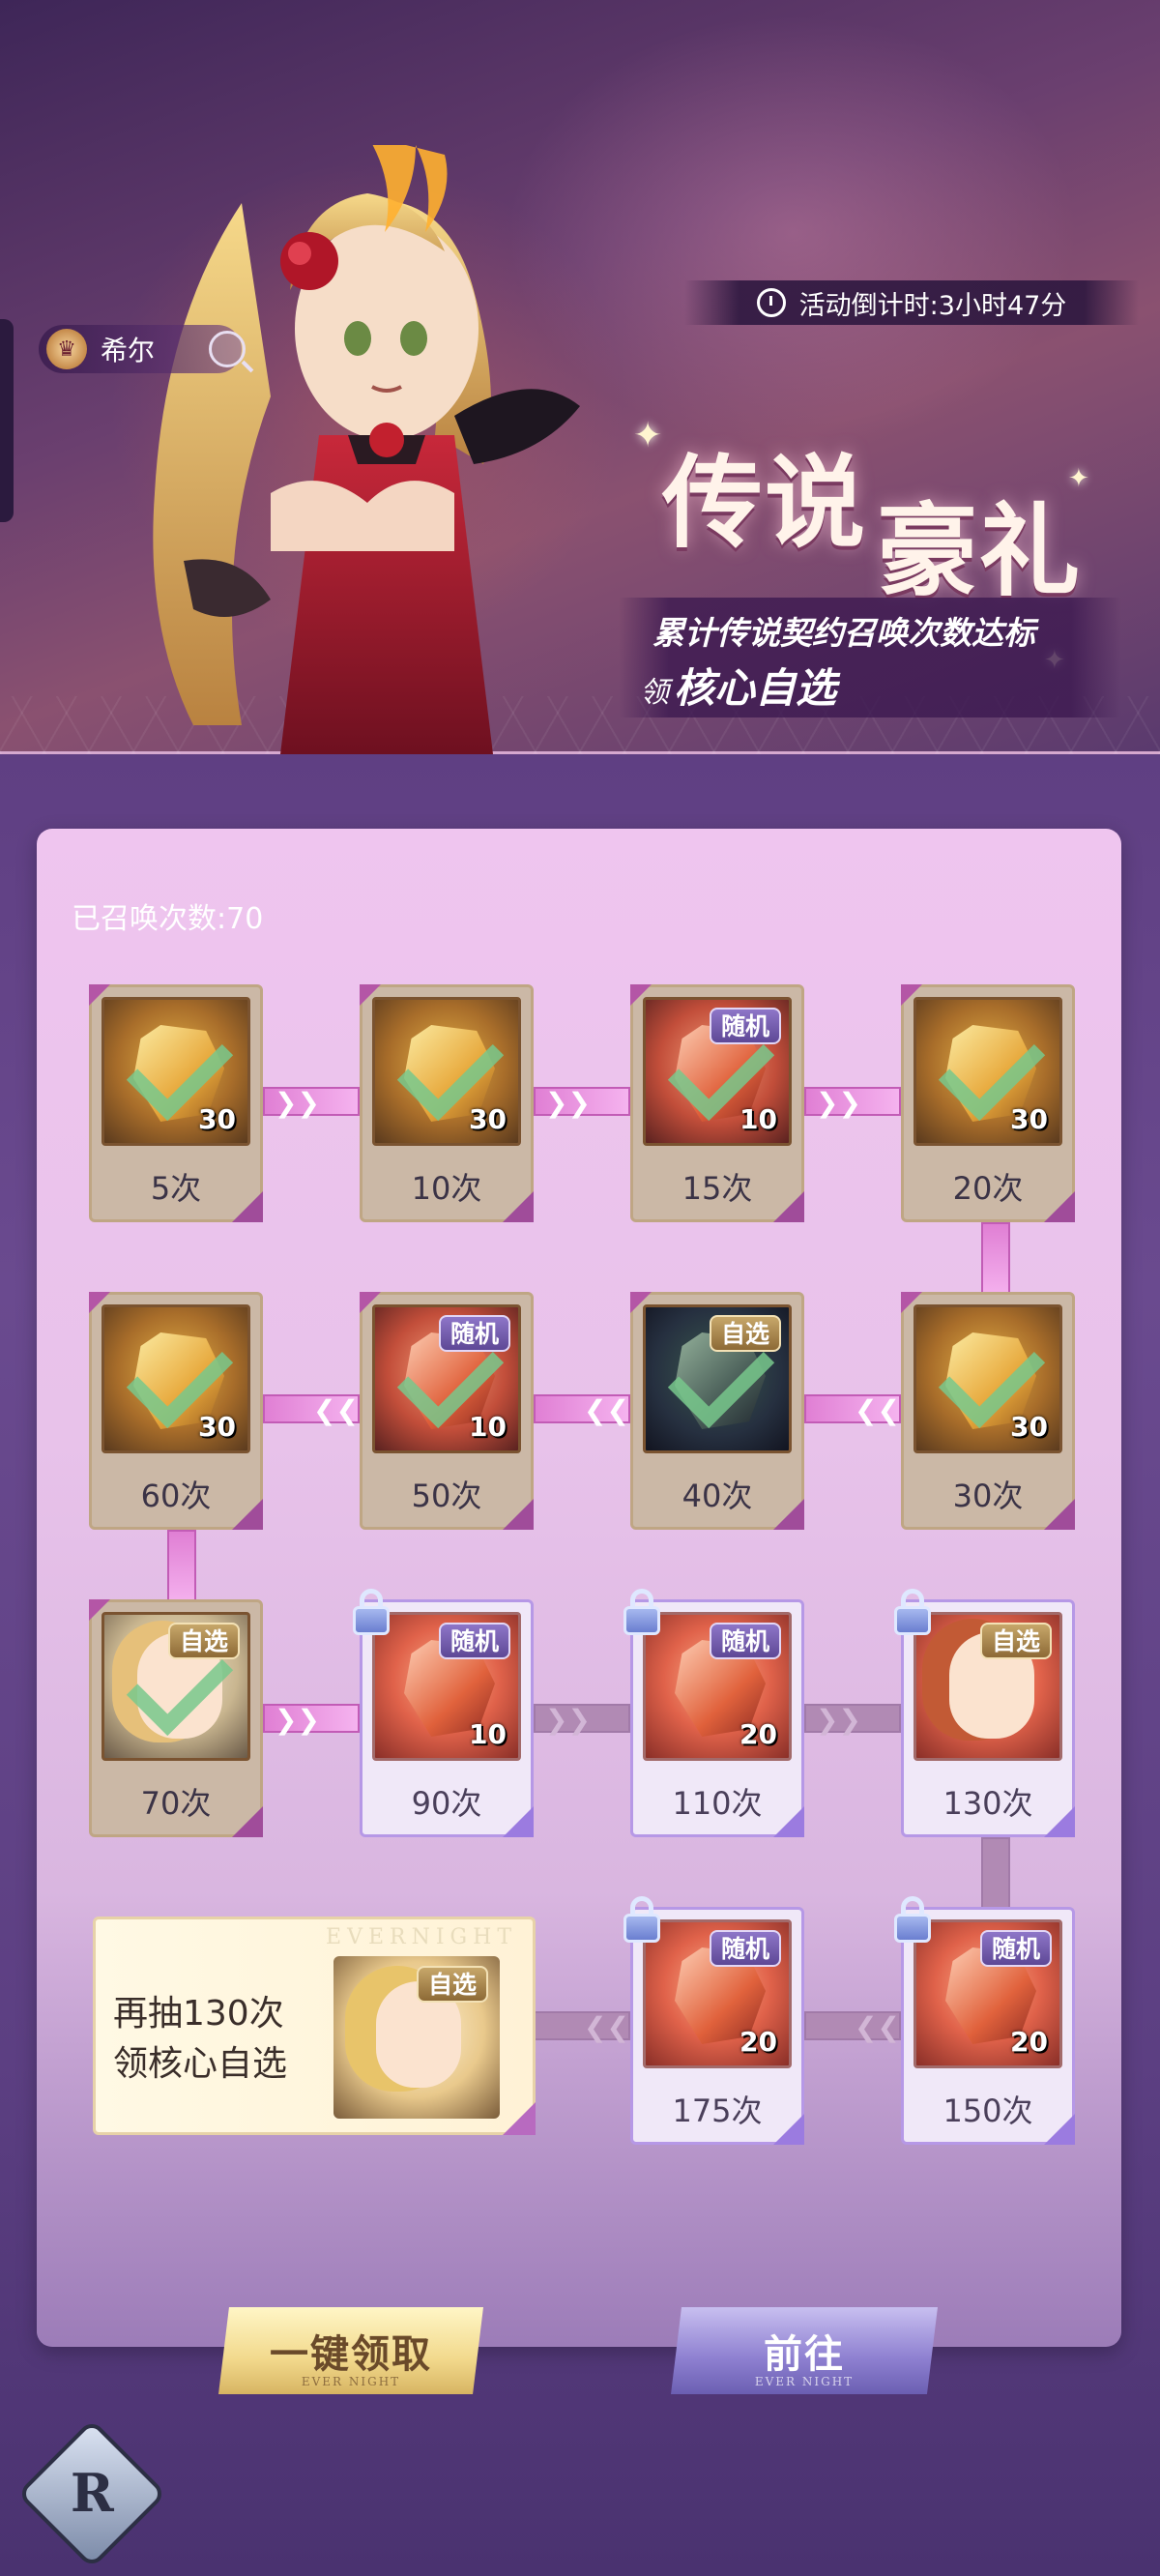 This screenshot has width=1160, height=2576. I want to click on event-reward-line: 领 核心自选, so click(738, 685).